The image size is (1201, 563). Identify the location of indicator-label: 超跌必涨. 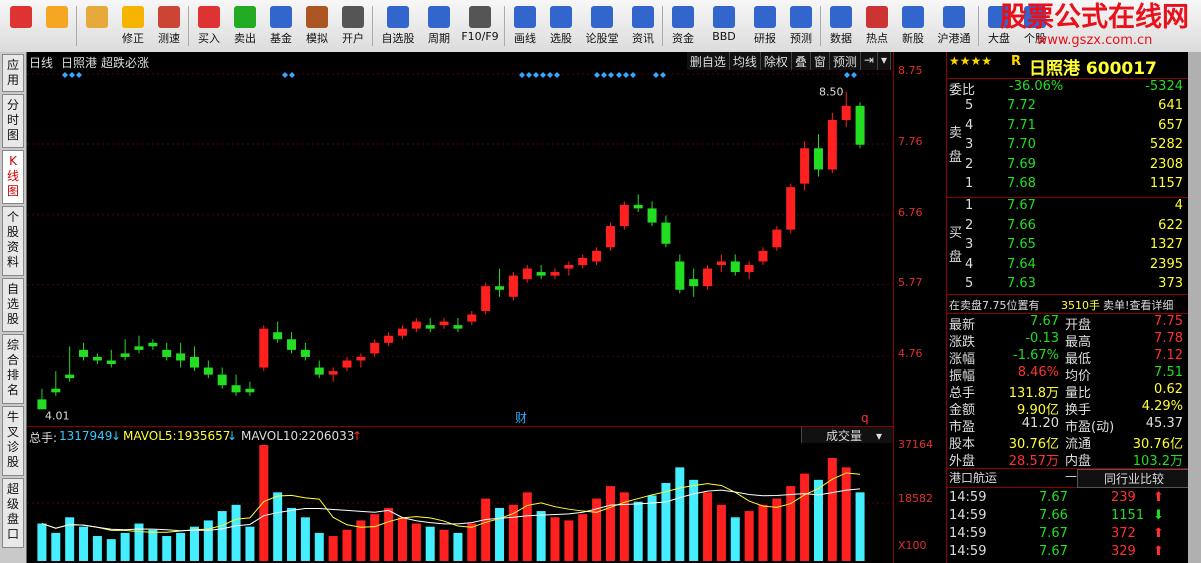
(125, 62).